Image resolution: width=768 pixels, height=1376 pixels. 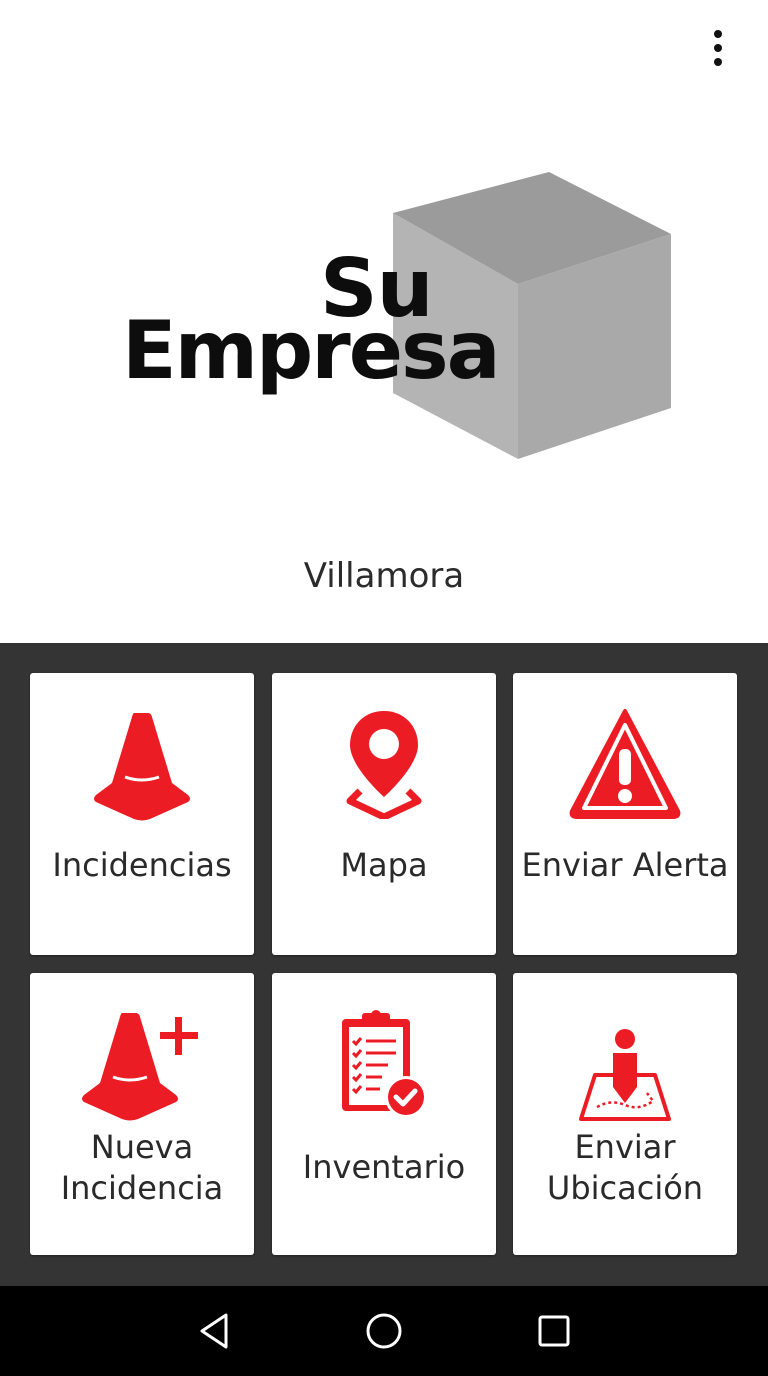 I want to click on mapa-label: Mapa, so click(x=384, y=865).